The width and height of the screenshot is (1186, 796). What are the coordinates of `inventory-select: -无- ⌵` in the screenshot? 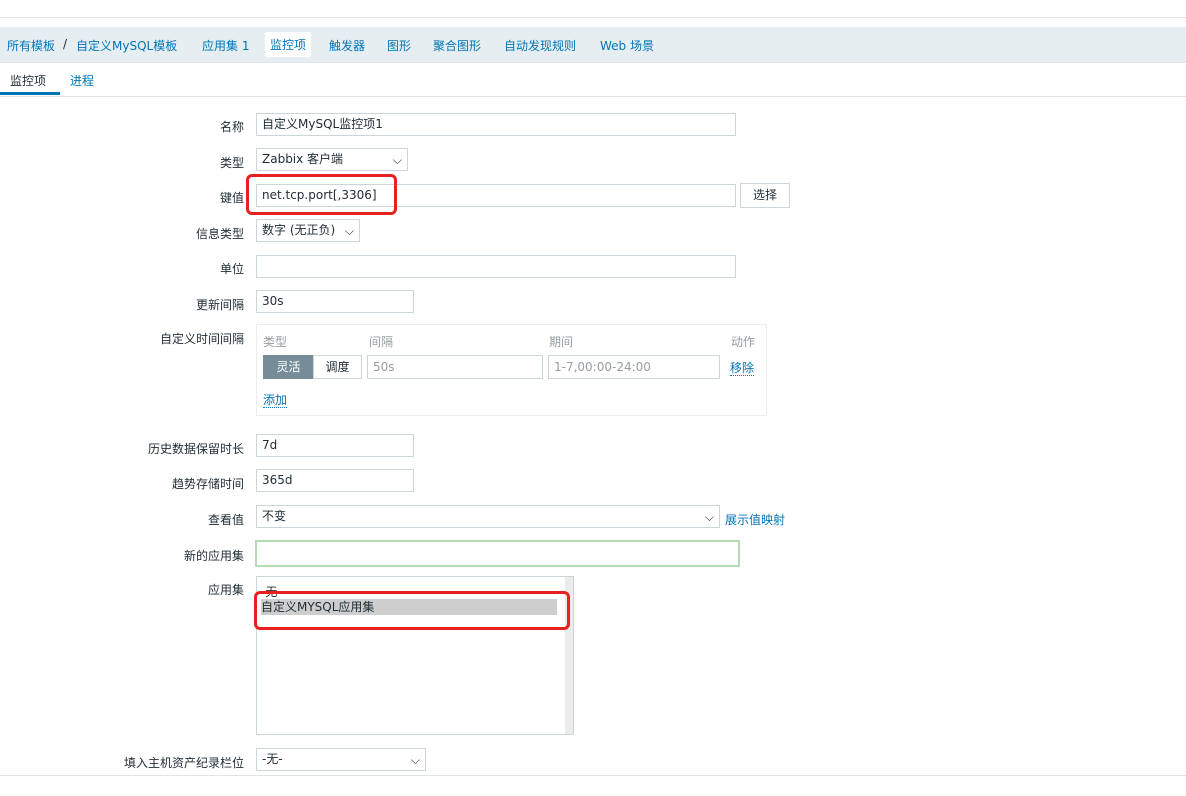 It's located at (341, 759).